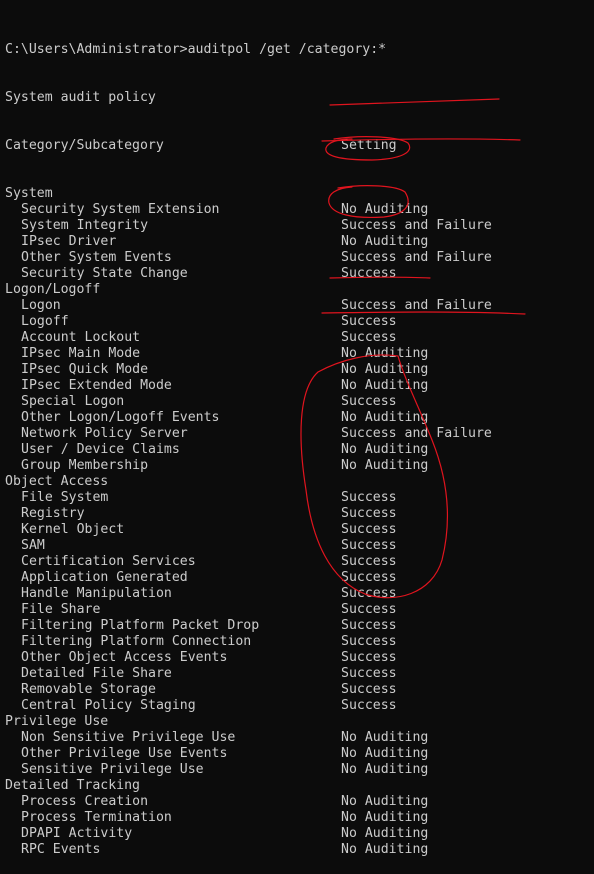 This screenshot has width=594, height=874. What do you see at coordinates (41, 305) in the screenshot?
I see `subcategory-name: Logon` at bounding box center [41, 305].